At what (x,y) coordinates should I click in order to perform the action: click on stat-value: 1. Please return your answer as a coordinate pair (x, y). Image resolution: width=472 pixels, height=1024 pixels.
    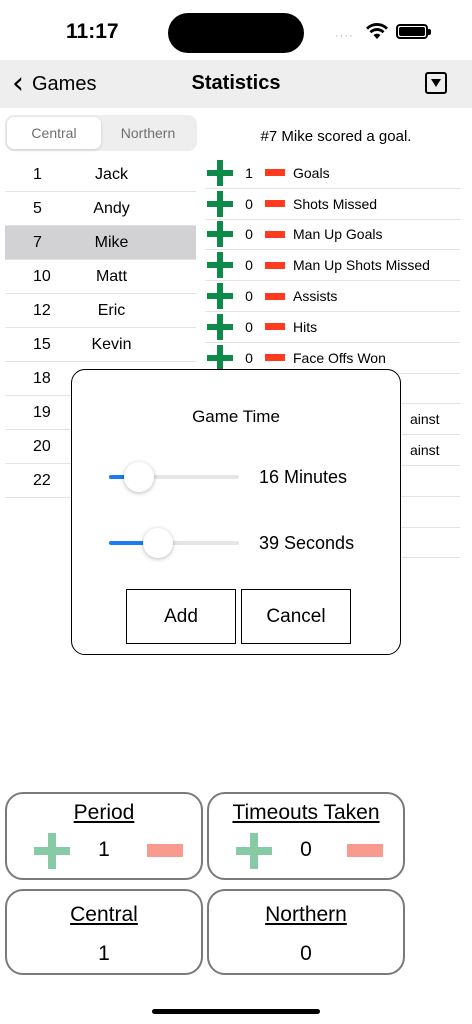
    Looking at the image, I should click on (249, 172).